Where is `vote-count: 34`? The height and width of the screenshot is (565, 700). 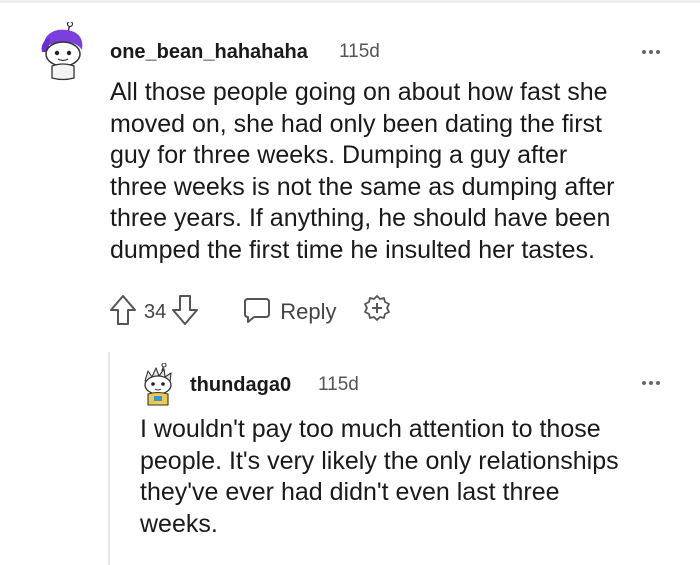
vote-count: 34 is located at coordinates (155, 311).